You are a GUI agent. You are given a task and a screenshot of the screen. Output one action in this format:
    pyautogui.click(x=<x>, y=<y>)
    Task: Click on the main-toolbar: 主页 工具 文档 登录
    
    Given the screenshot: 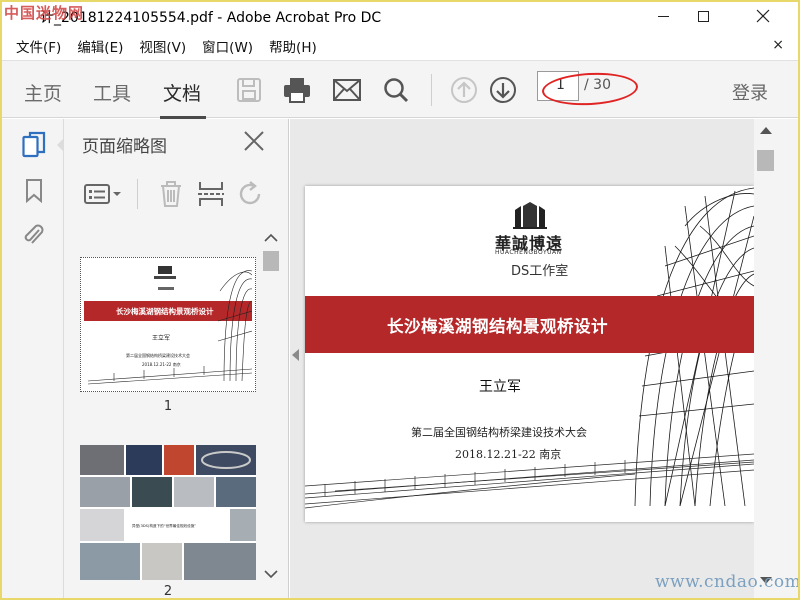 What is the action you would take?
    pyautogui.click(x=400, y=89)
    